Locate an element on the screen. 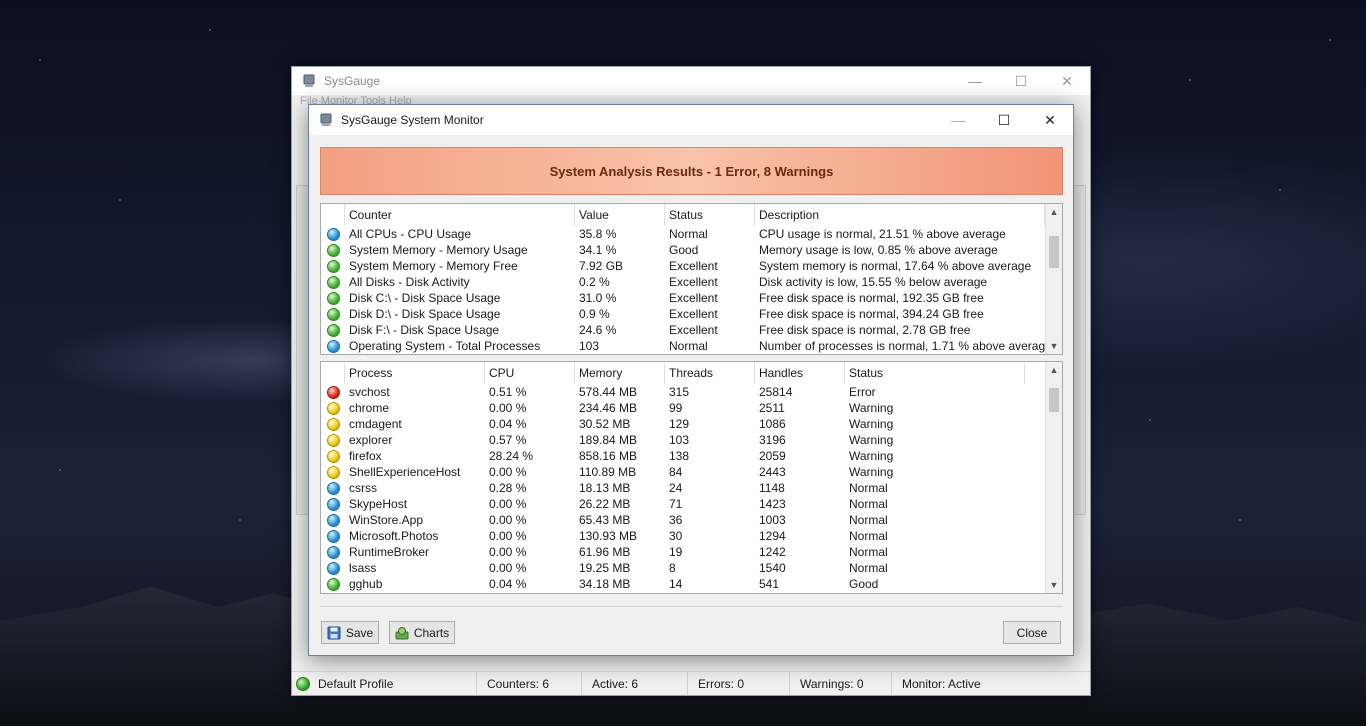 Image resolution: width=1366 pixels, height=726 pixels. cell-handles: 2511 is located at coordinates (772, 408).